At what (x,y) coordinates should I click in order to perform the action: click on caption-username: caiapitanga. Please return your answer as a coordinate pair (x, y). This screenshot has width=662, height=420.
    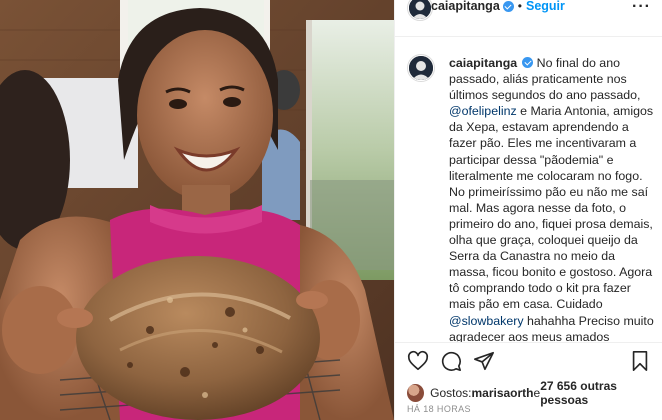
    Looking at the image, I should click on (483, 63).